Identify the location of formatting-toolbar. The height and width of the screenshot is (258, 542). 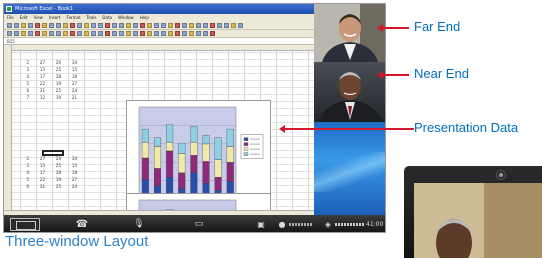
(159, 34).